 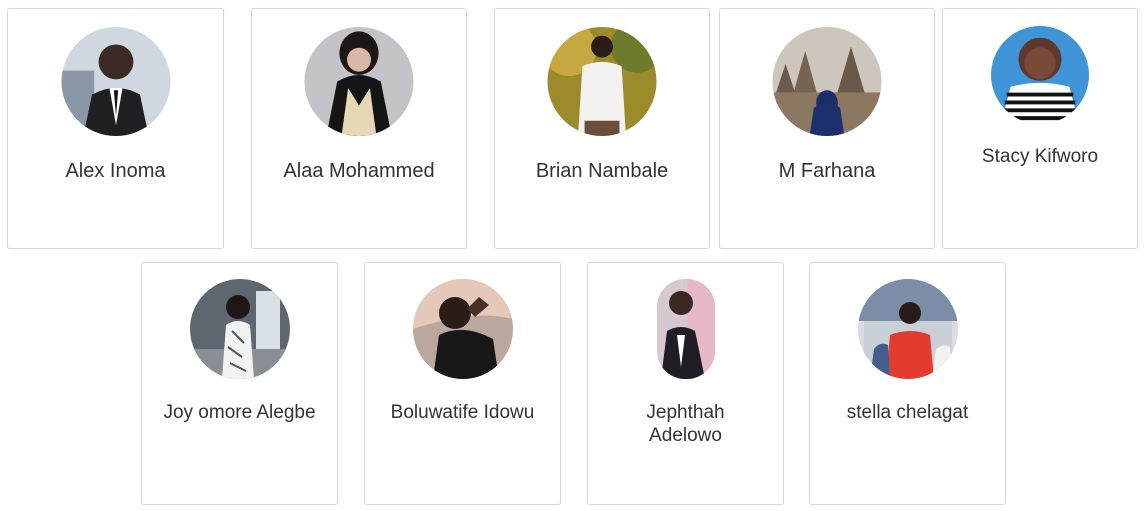 What do you see at coordinates (907, 412) in the screenshot?
I see `member-name: stella chelagat` at bounding box center [907, 412].